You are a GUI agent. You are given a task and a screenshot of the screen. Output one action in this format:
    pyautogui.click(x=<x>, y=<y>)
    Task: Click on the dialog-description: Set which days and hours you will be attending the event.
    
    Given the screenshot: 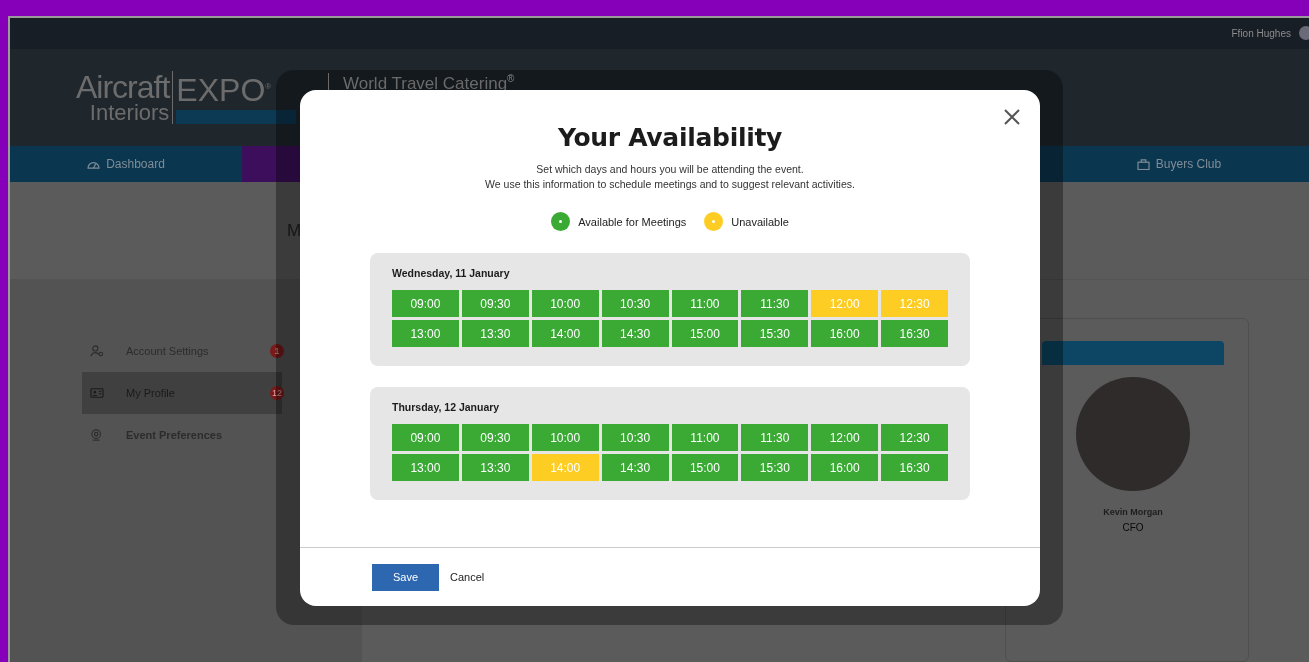 What is the action you would take?
    pyautogui.click(x=670, y=169)
    